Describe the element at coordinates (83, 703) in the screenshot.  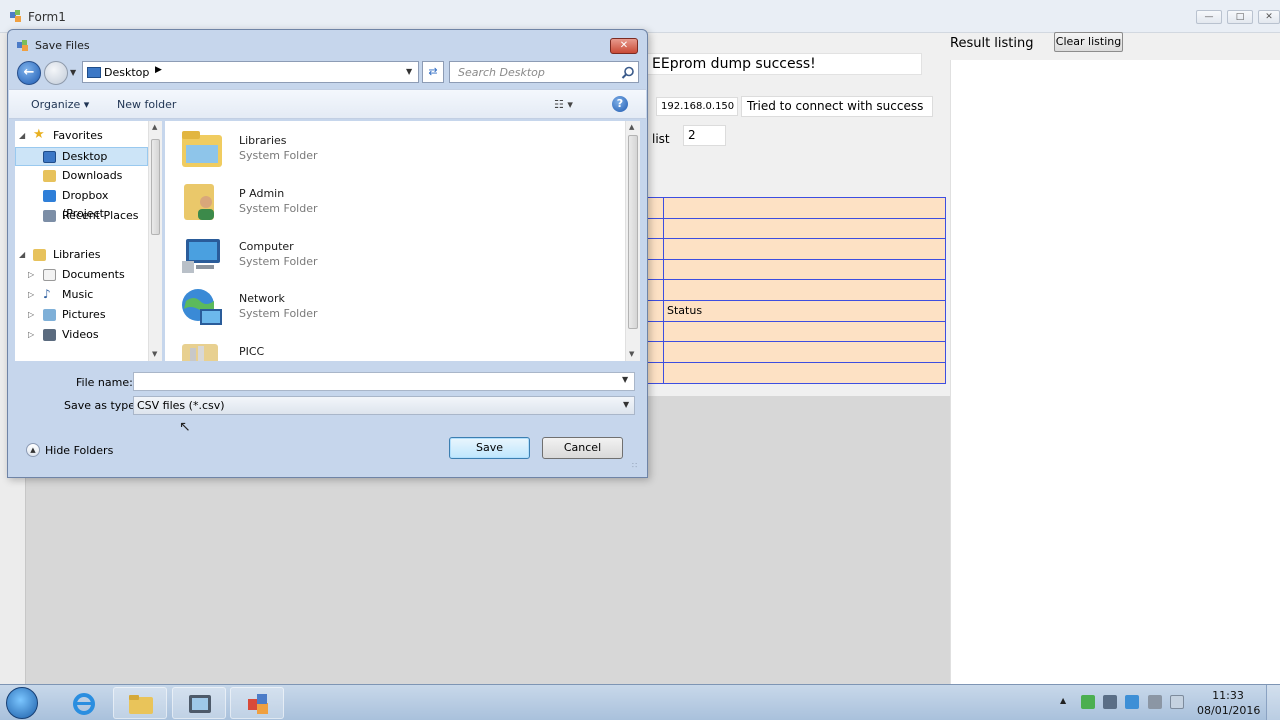
I see `taskbar-internet-explorer` at that location.